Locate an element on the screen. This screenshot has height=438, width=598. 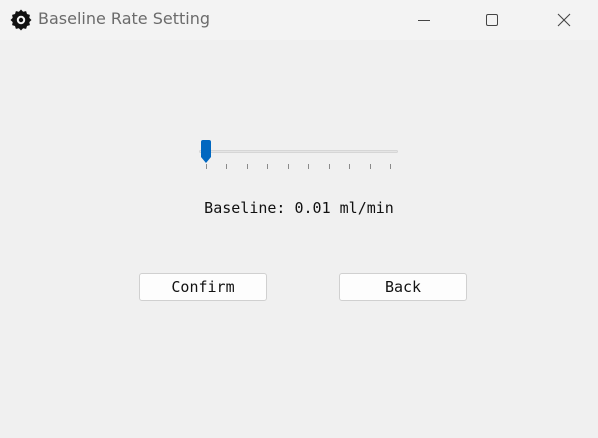
slider-track is located at coordinates (298, 151).